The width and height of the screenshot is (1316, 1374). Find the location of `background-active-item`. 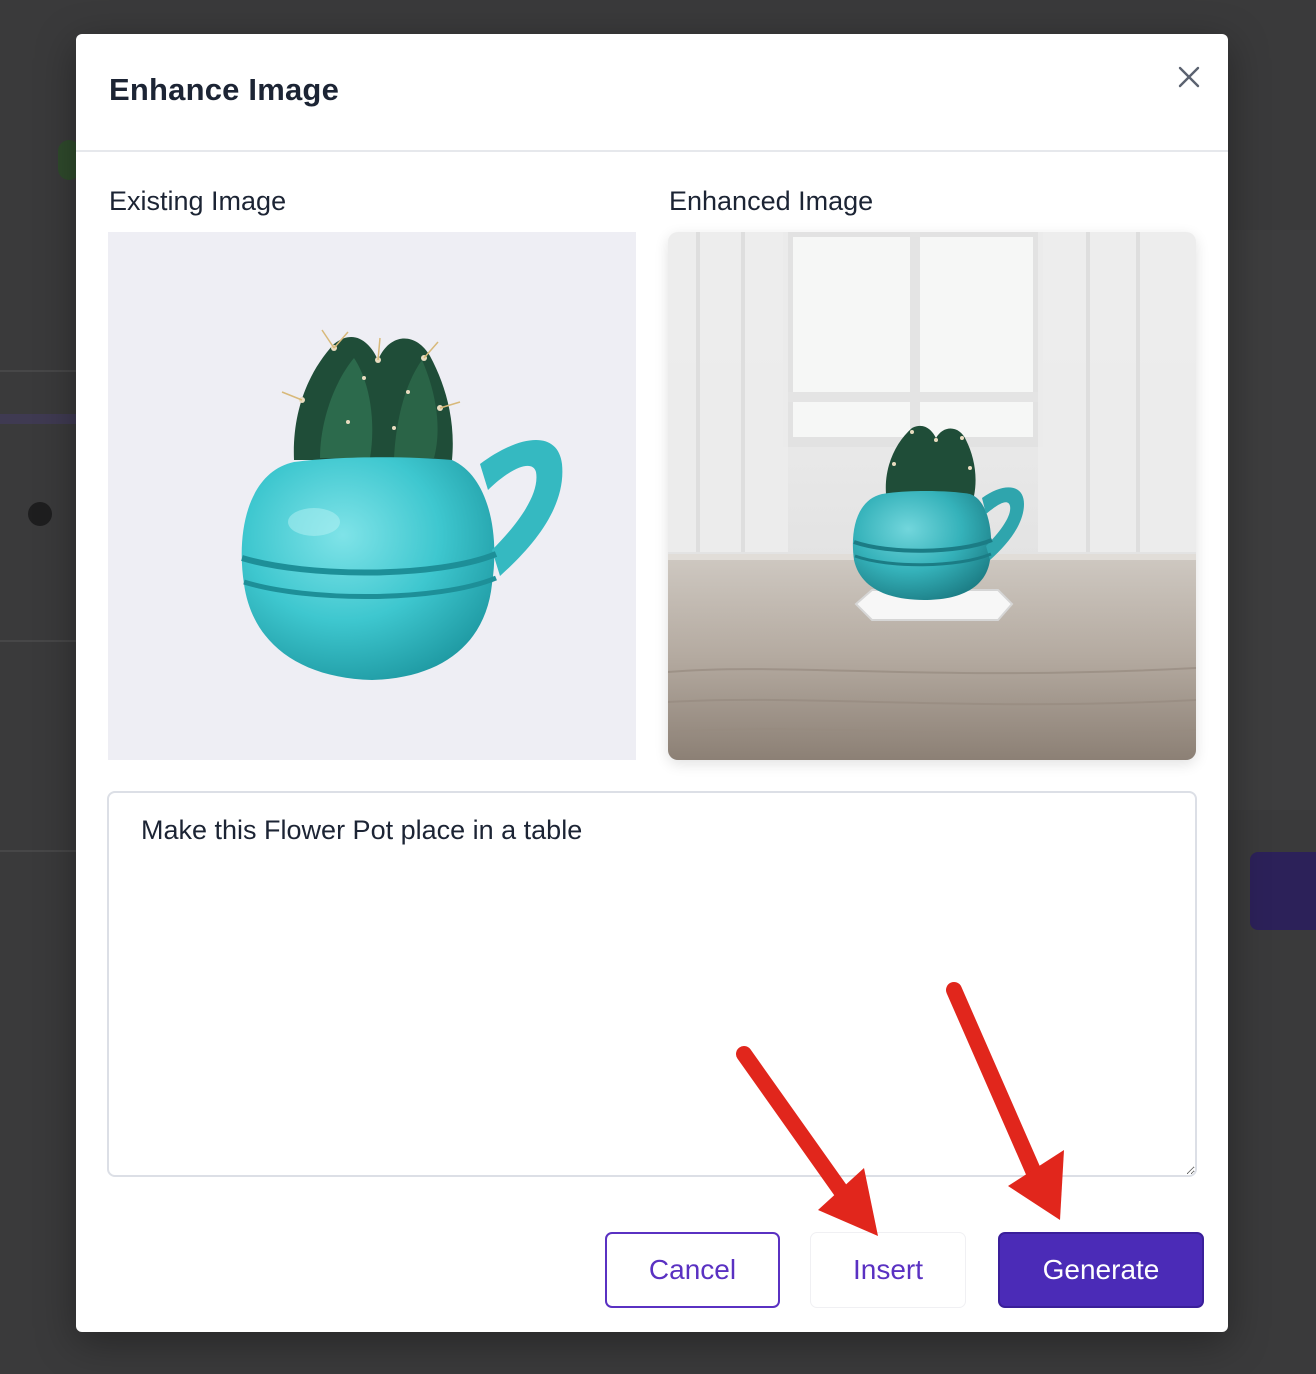

background-active-item is located at coordinates (38, 419).